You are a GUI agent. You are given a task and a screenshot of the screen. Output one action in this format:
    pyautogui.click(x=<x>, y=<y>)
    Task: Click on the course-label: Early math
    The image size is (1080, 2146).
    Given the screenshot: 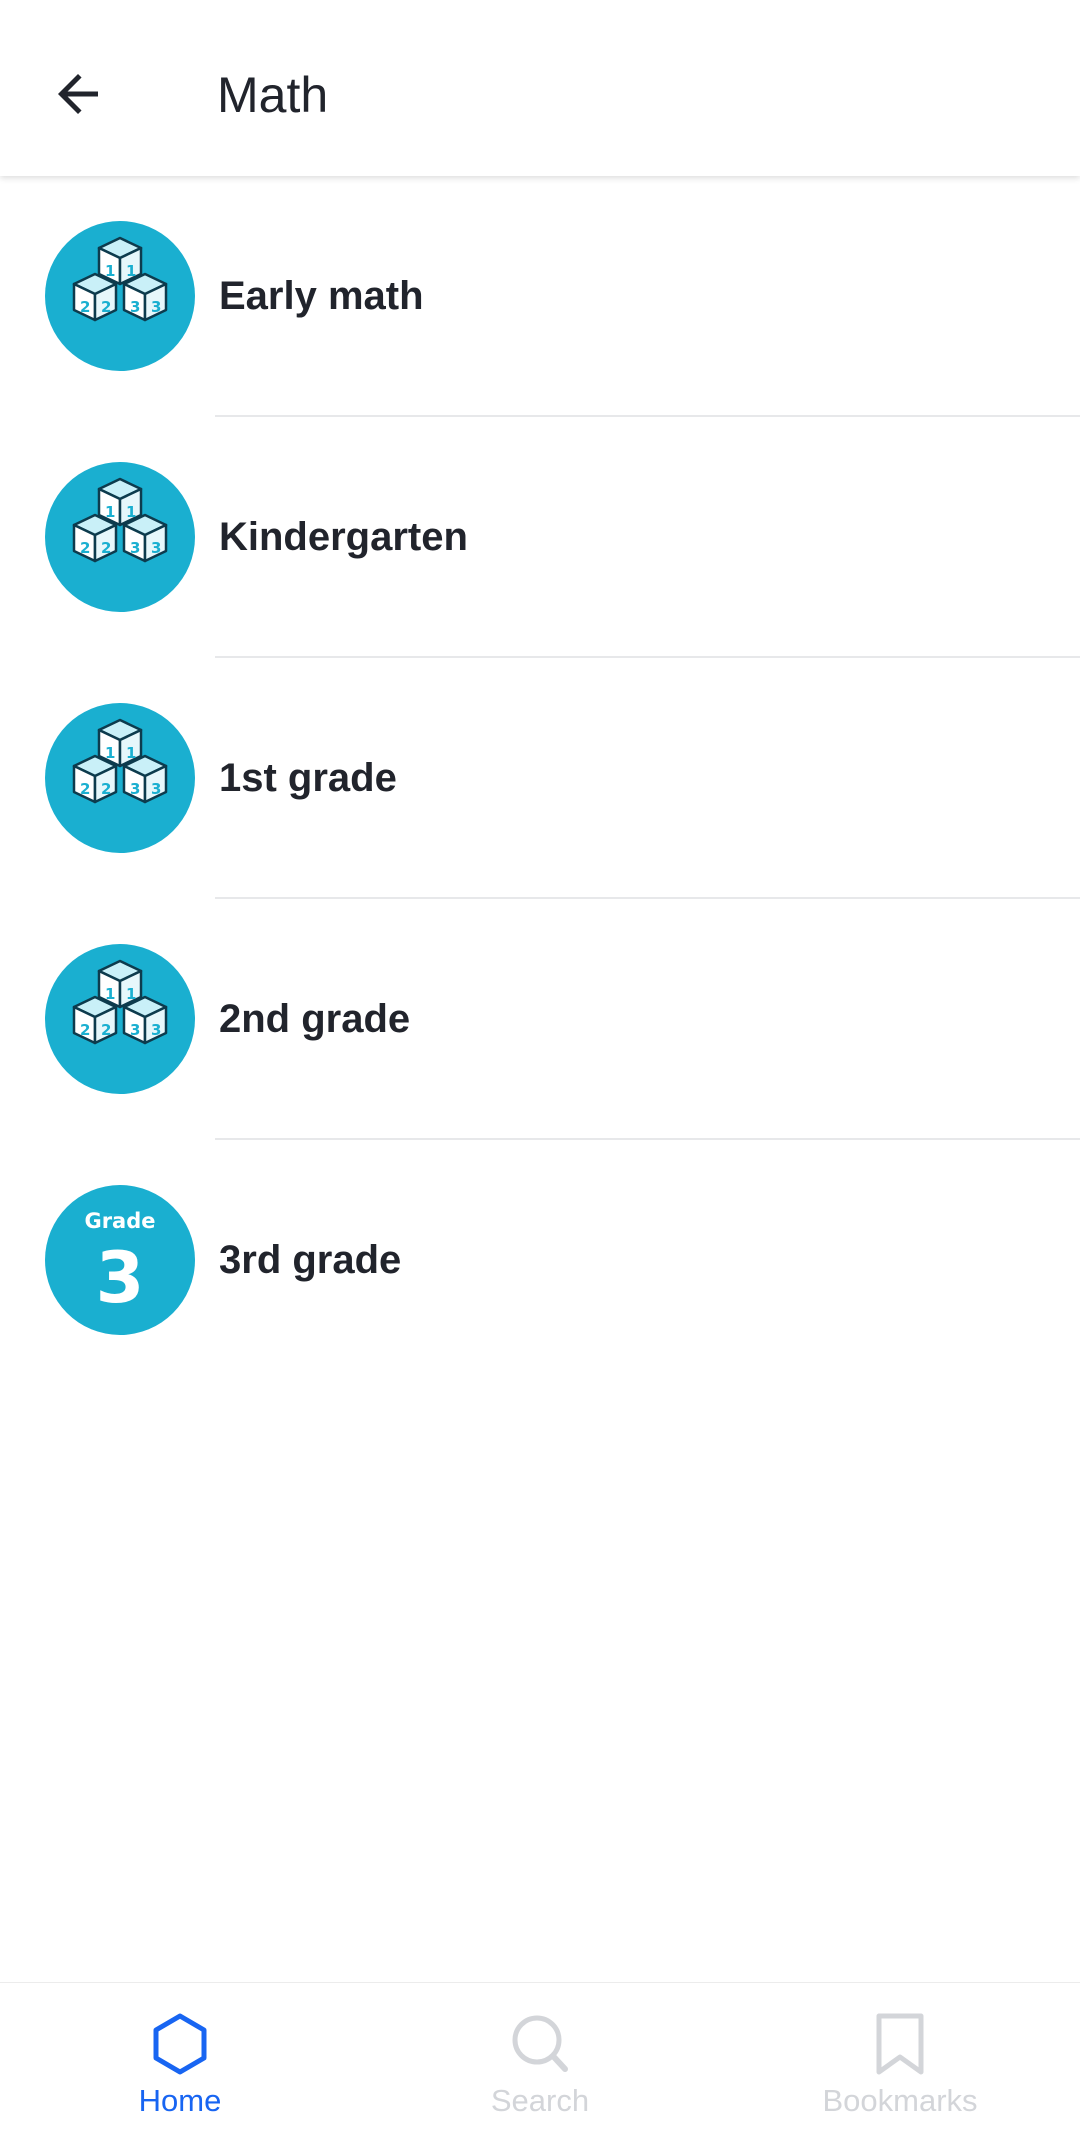 What is the action you would take?
    pyautogui.click(x=321, y=296)
    